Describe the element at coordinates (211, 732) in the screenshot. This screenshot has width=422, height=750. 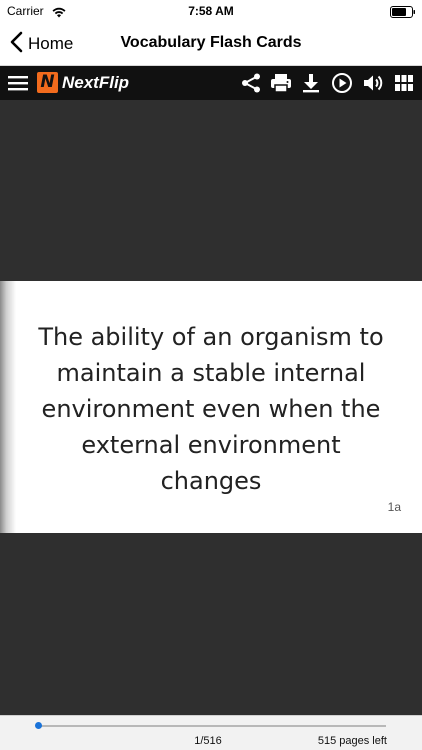
I see `page-slider-bar: 1/516 515 pages left` at that location.